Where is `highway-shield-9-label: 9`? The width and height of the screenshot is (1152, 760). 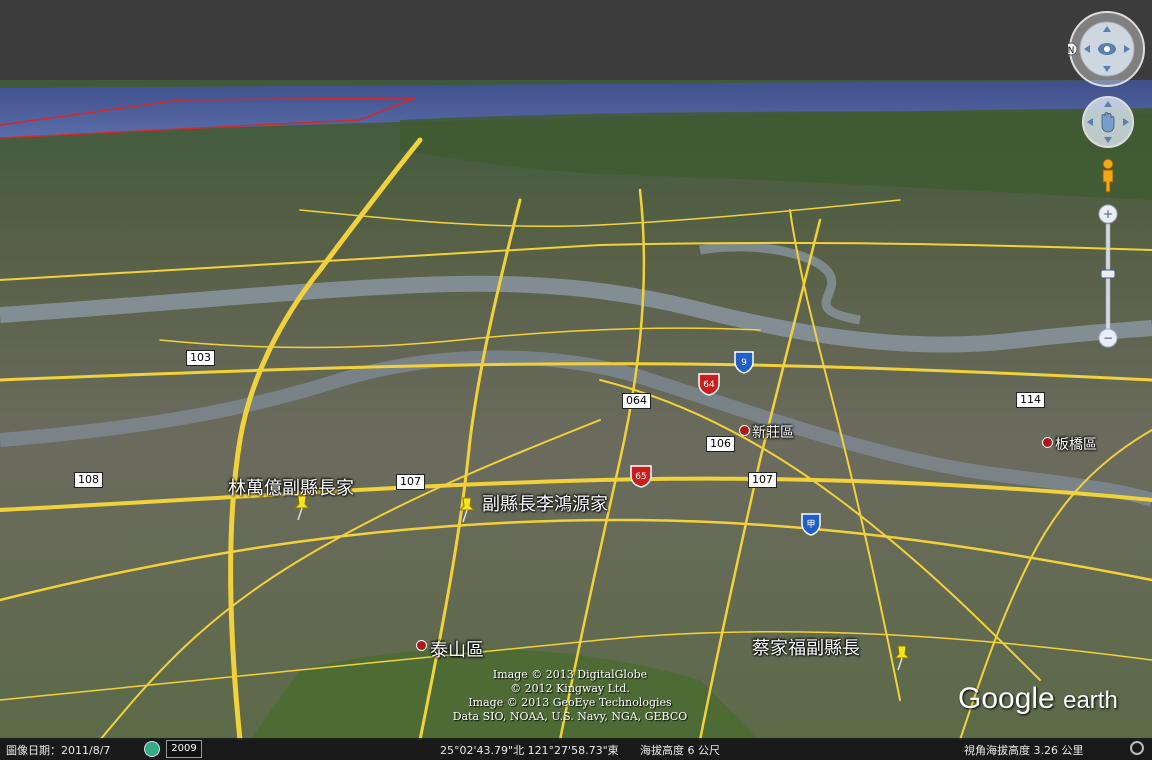 highway-shield-9-label: 9 is located at coordinates (744, 363).